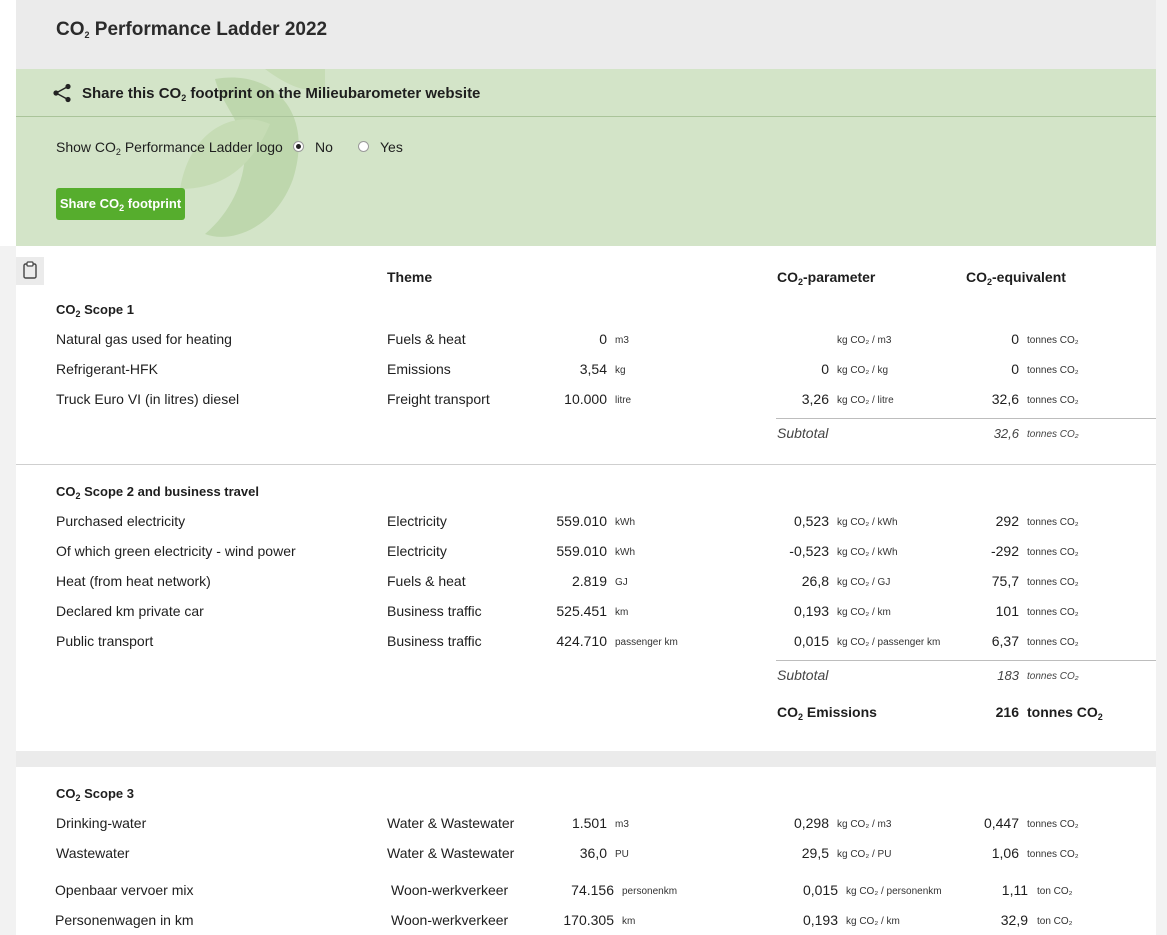 Image resolution: width=1167 pixels, height=935 pixels. What do you see at coordinates (105, 641) in the screenshot?
I see `row-name: Public transport` at bounding box center [105, 641].